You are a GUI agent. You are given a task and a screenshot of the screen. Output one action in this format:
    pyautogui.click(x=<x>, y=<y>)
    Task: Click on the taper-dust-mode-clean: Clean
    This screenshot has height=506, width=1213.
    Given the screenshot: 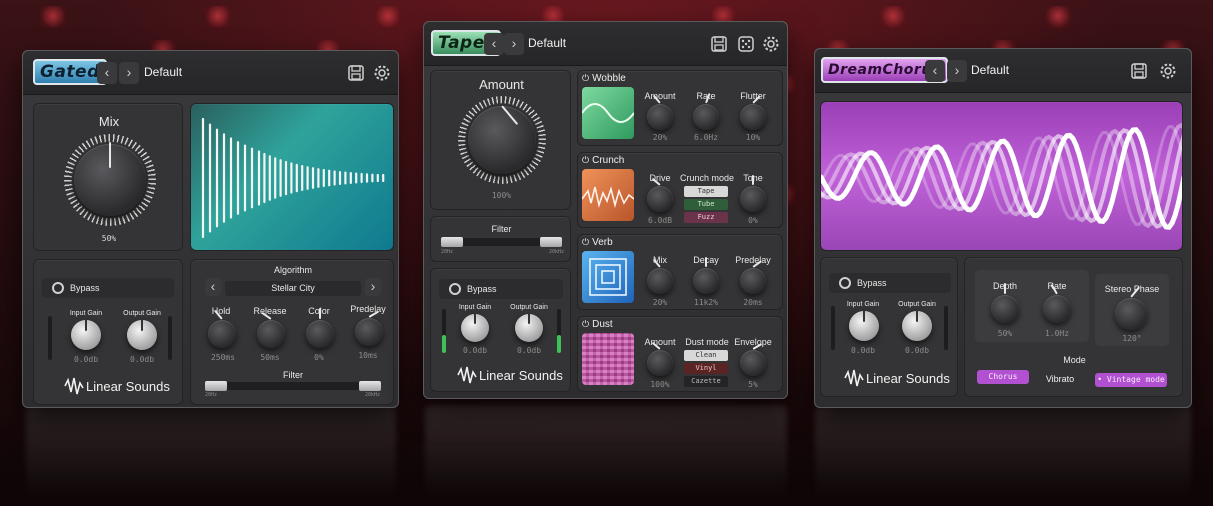 What is the action you would take?
    pyautogui.click(x=706, y=355)
    